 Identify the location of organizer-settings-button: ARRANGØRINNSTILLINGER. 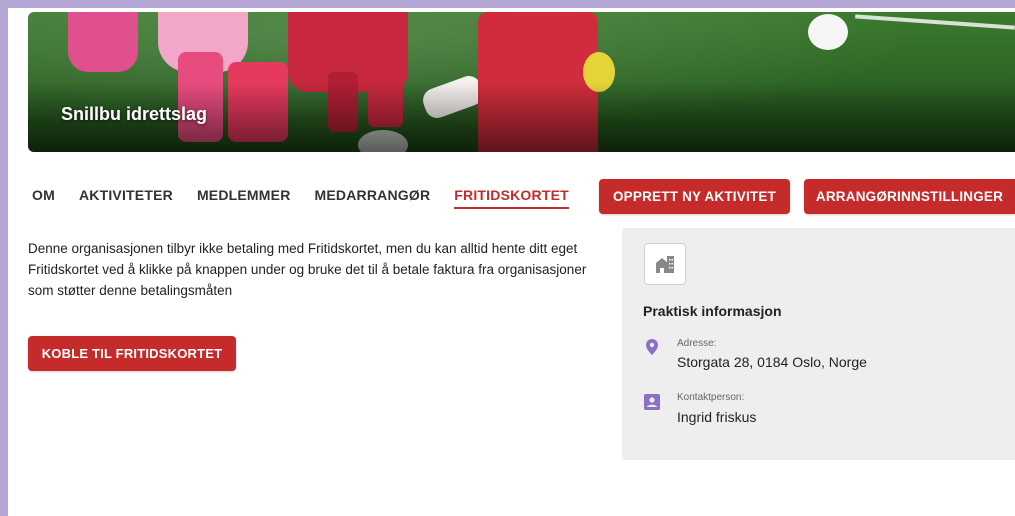
(909, 196).